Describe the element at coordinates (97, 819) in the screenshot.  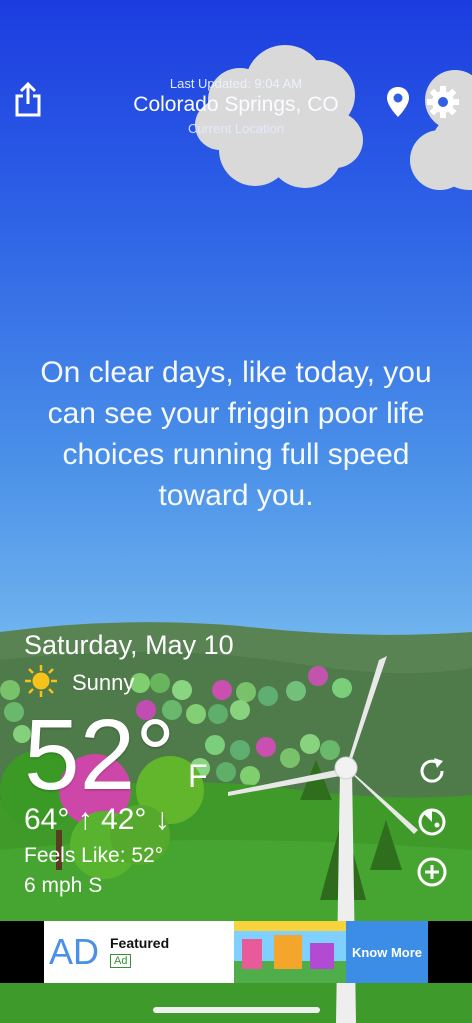
I see `high-low-temperature: 64° ↑ 42° ↓` at that location.